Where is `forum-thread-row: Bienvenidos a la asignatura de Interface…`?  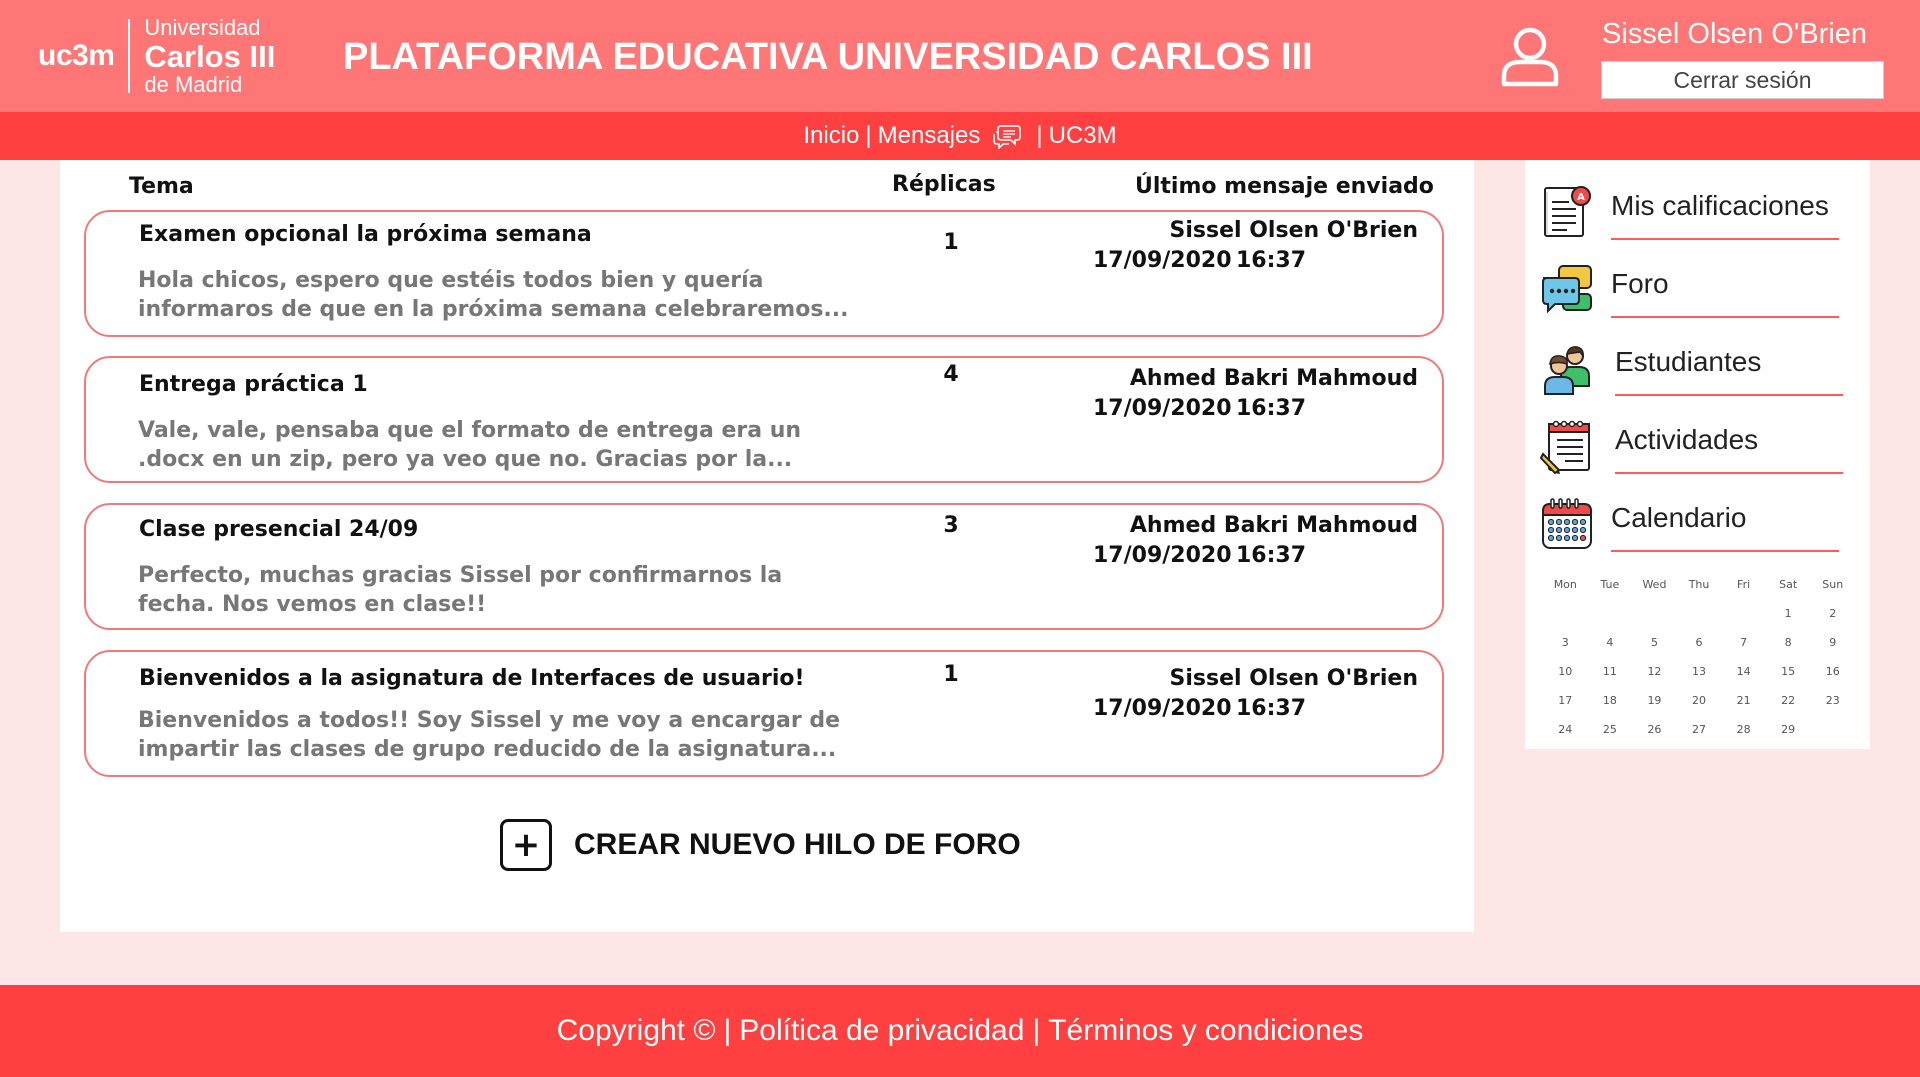 forum-thread-row: Bienvenidos a la asignatura de Interface… is located at coordinates (764, 713).